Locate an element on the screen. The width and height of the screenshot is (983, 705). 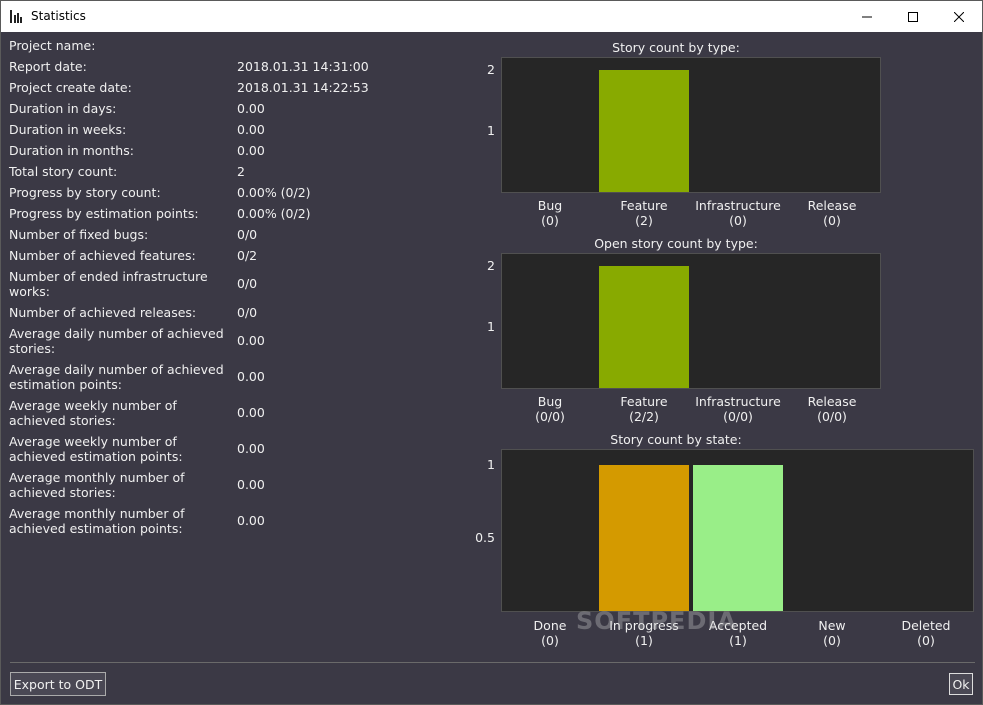
bar-chart-icon is located at coordinates (16, 16).